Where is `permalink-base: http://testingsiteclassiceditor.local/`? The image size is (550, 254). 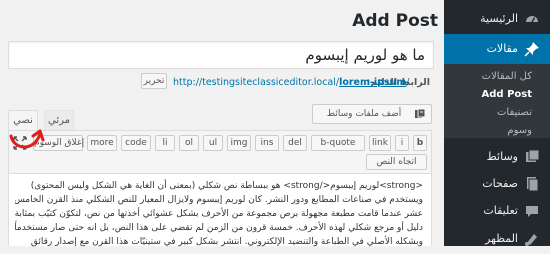 permalink-base: http://testingsiteclassiceditor.local/ is located at coordinates (256, 82).